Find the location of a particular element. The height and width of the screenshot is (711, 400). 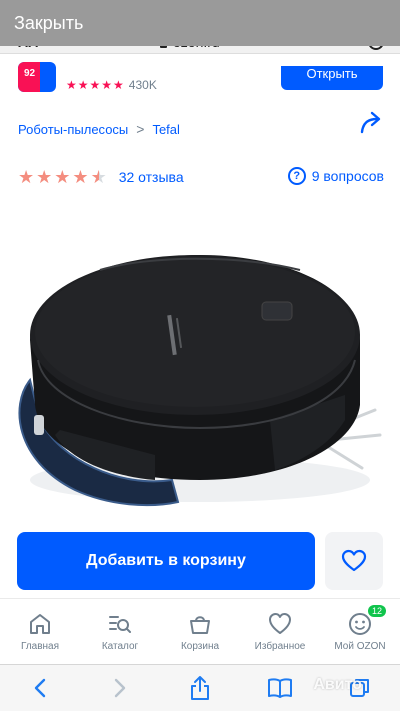

add-to-cart-button: Добавить в корзину is located at coordinates (166, 561).